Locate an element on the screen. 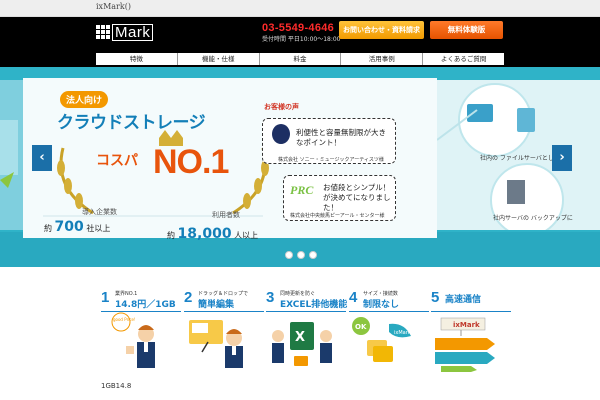 The height and width of the screenshot is (400, 600). companies-value: 700 is located at coordinates (69, 227).